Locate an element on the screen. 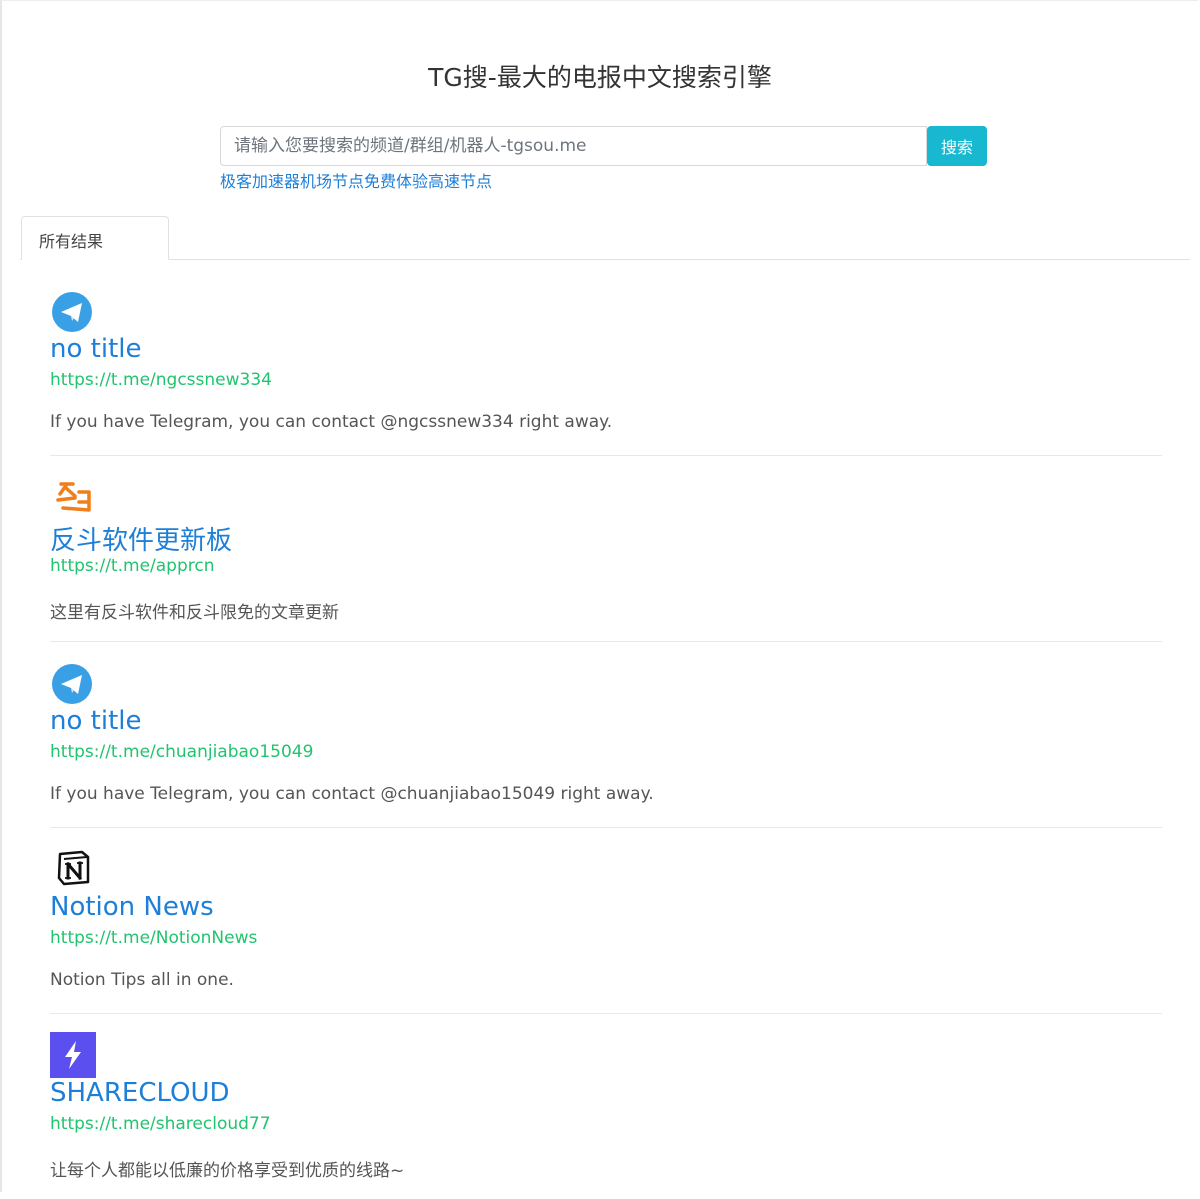 This screenshot has height=1199, width=1200. tab-all-results: 所有结果 is located at coordinates (95, 238).